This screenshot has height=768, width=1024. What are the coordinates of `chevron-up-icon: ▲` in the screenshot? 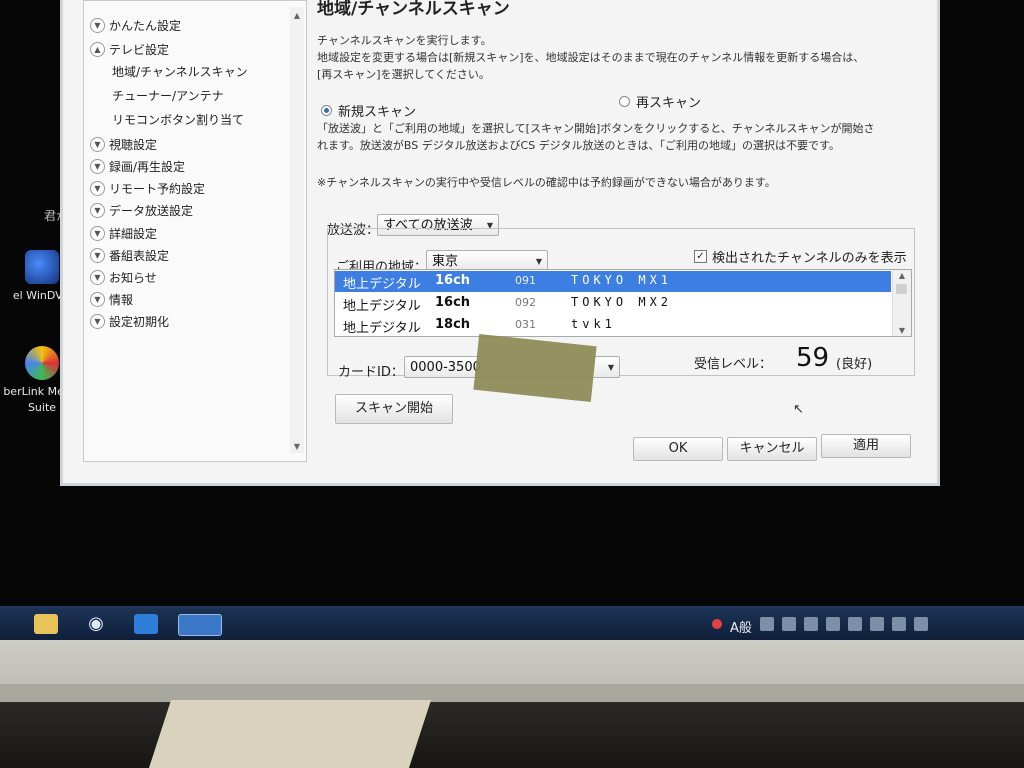 It's located at (97, 49).